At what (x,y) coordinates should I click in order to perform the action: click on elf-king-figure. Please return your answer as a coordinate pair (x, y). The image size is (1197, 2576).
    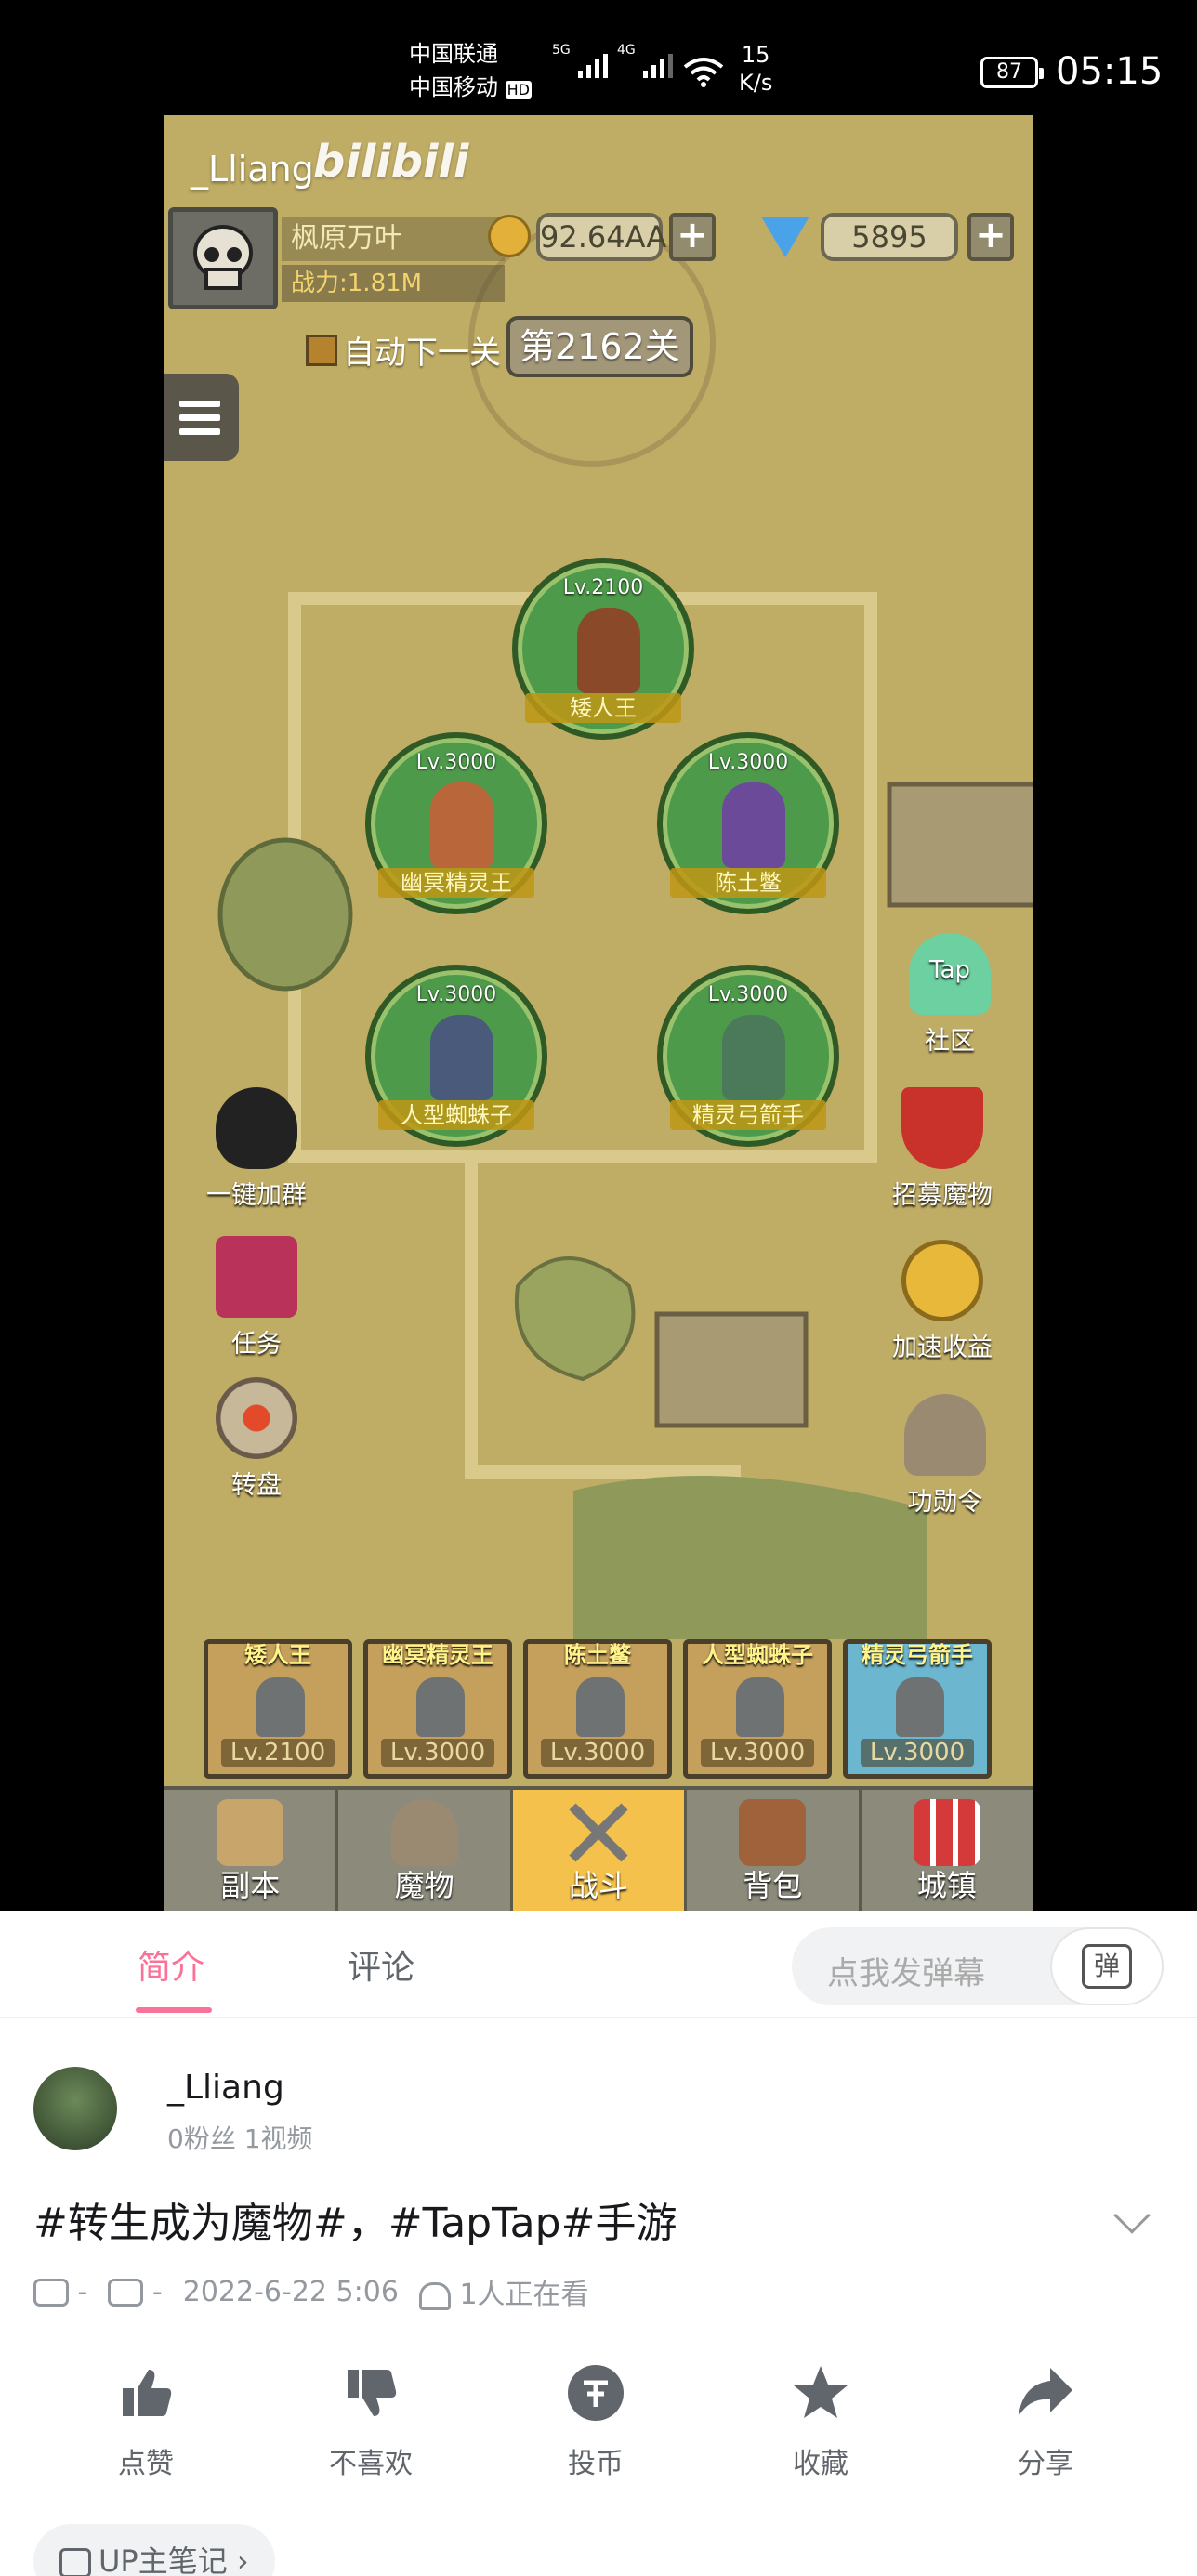
    Looking at the image, I should click on (461, 825).